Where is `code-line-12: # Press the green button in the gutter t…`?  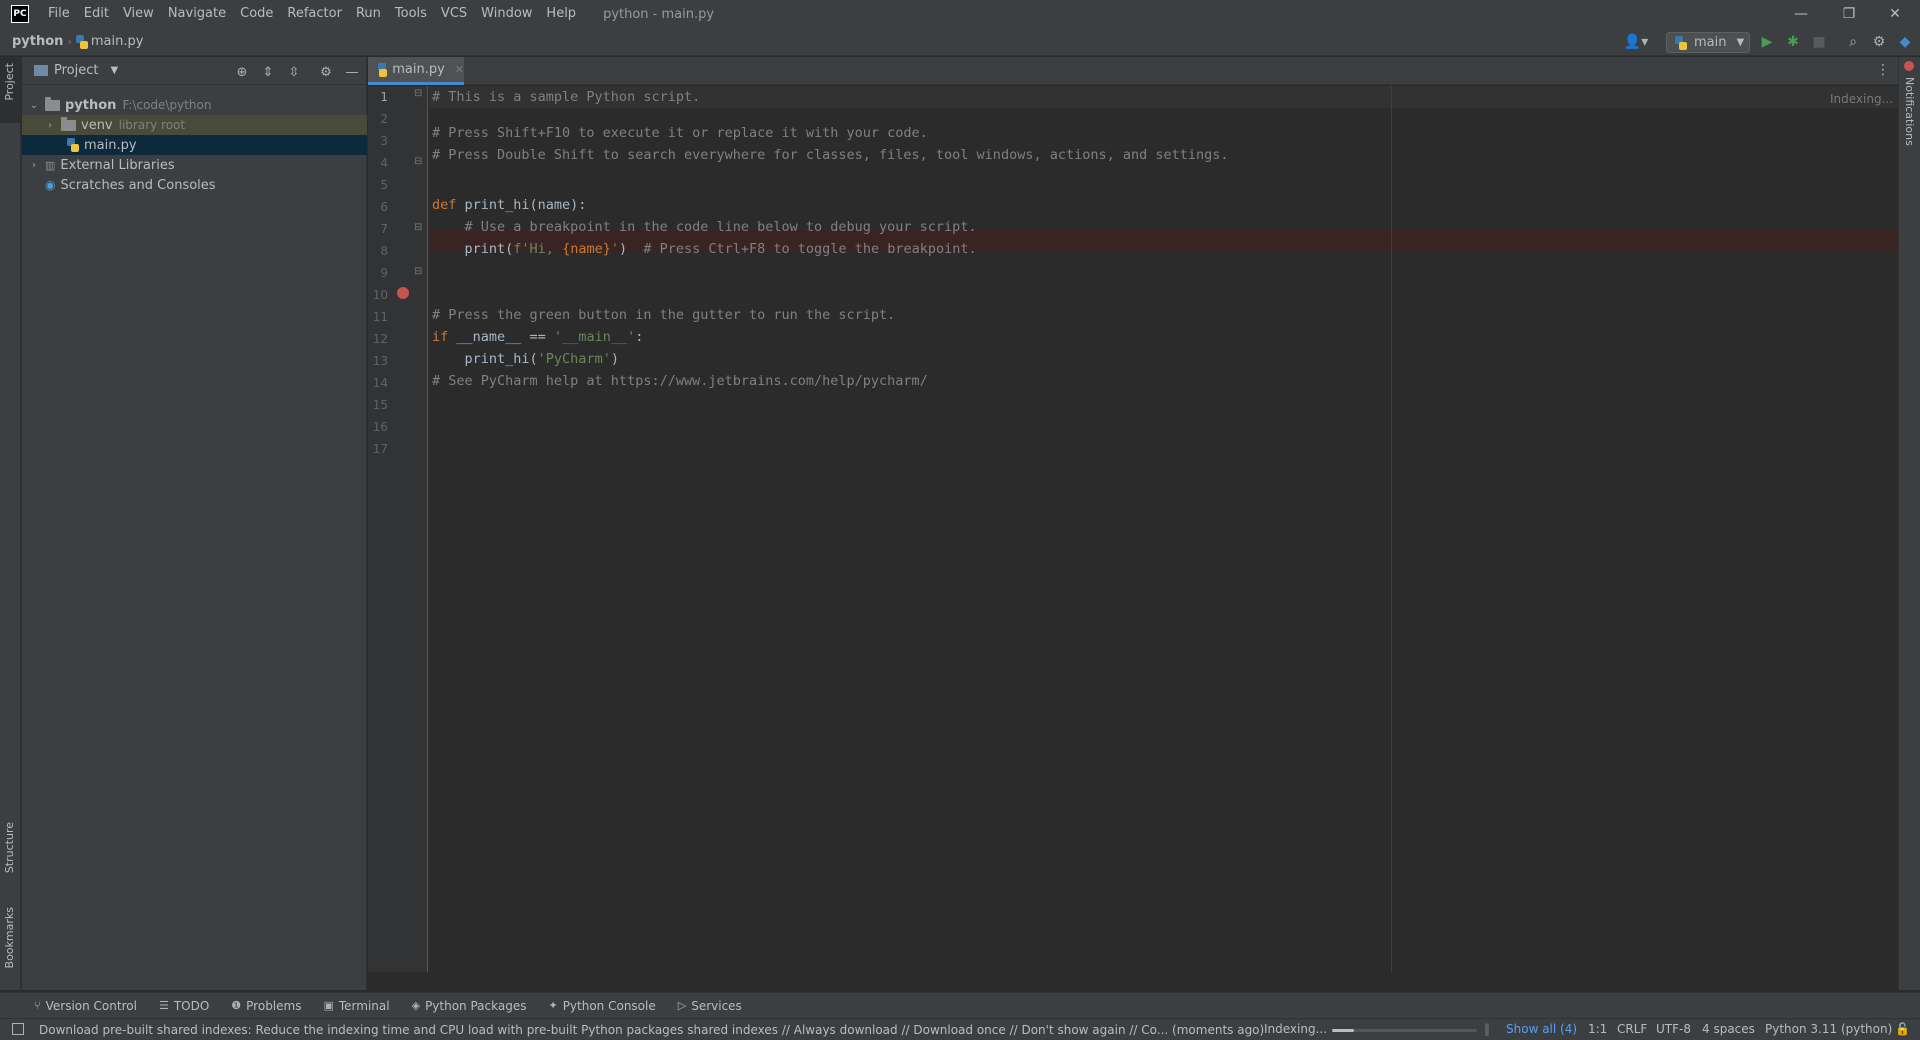
code-line-12: # Press the green button in the gutter t… is located at coordinates (664, 315).